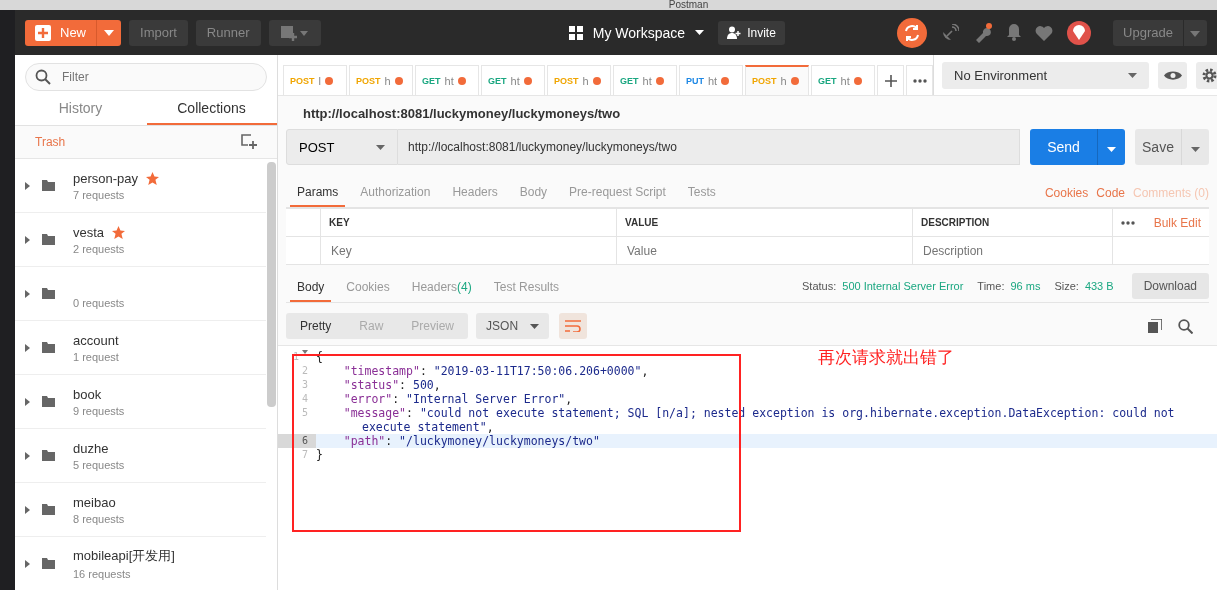  Describe the element at coordinates (94, 502) in the screenshot. I see `collection-name: meibao` at that location.